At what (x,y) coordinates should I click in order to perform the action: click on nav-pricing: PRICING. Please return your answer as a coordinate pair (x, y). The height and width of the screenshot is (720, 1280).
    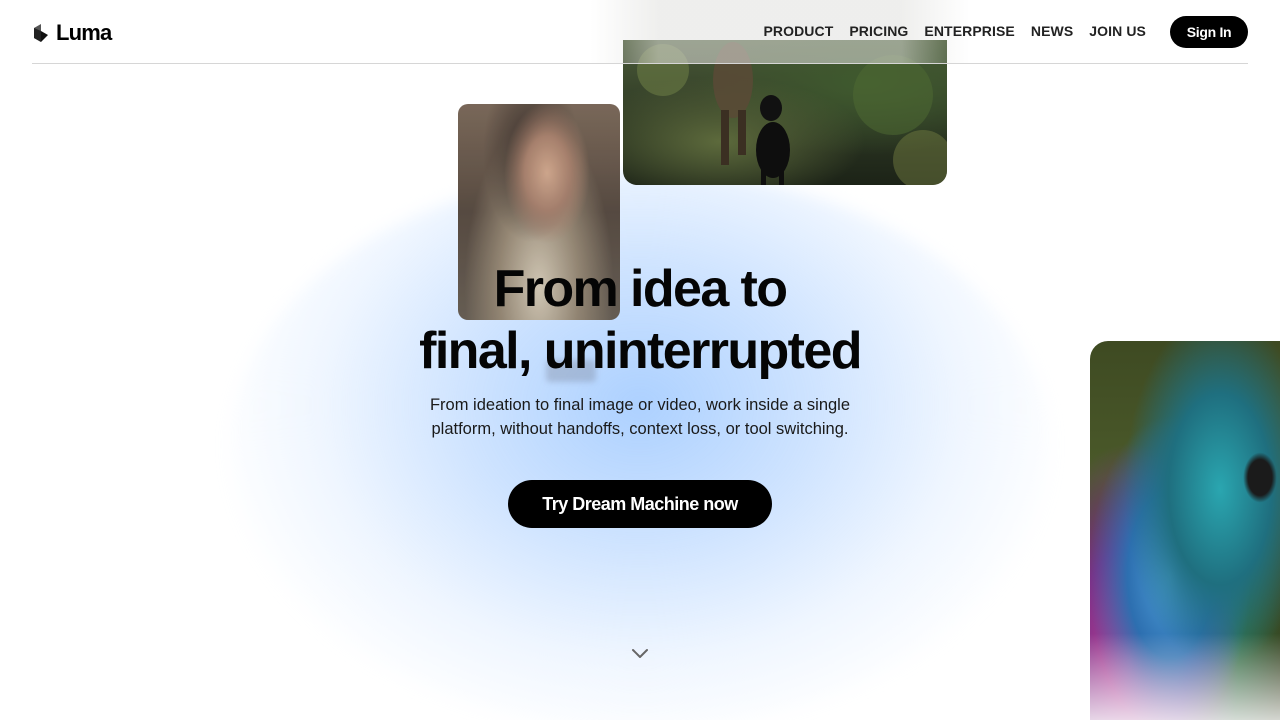
    Looking at the image, I should click on (878, 31).